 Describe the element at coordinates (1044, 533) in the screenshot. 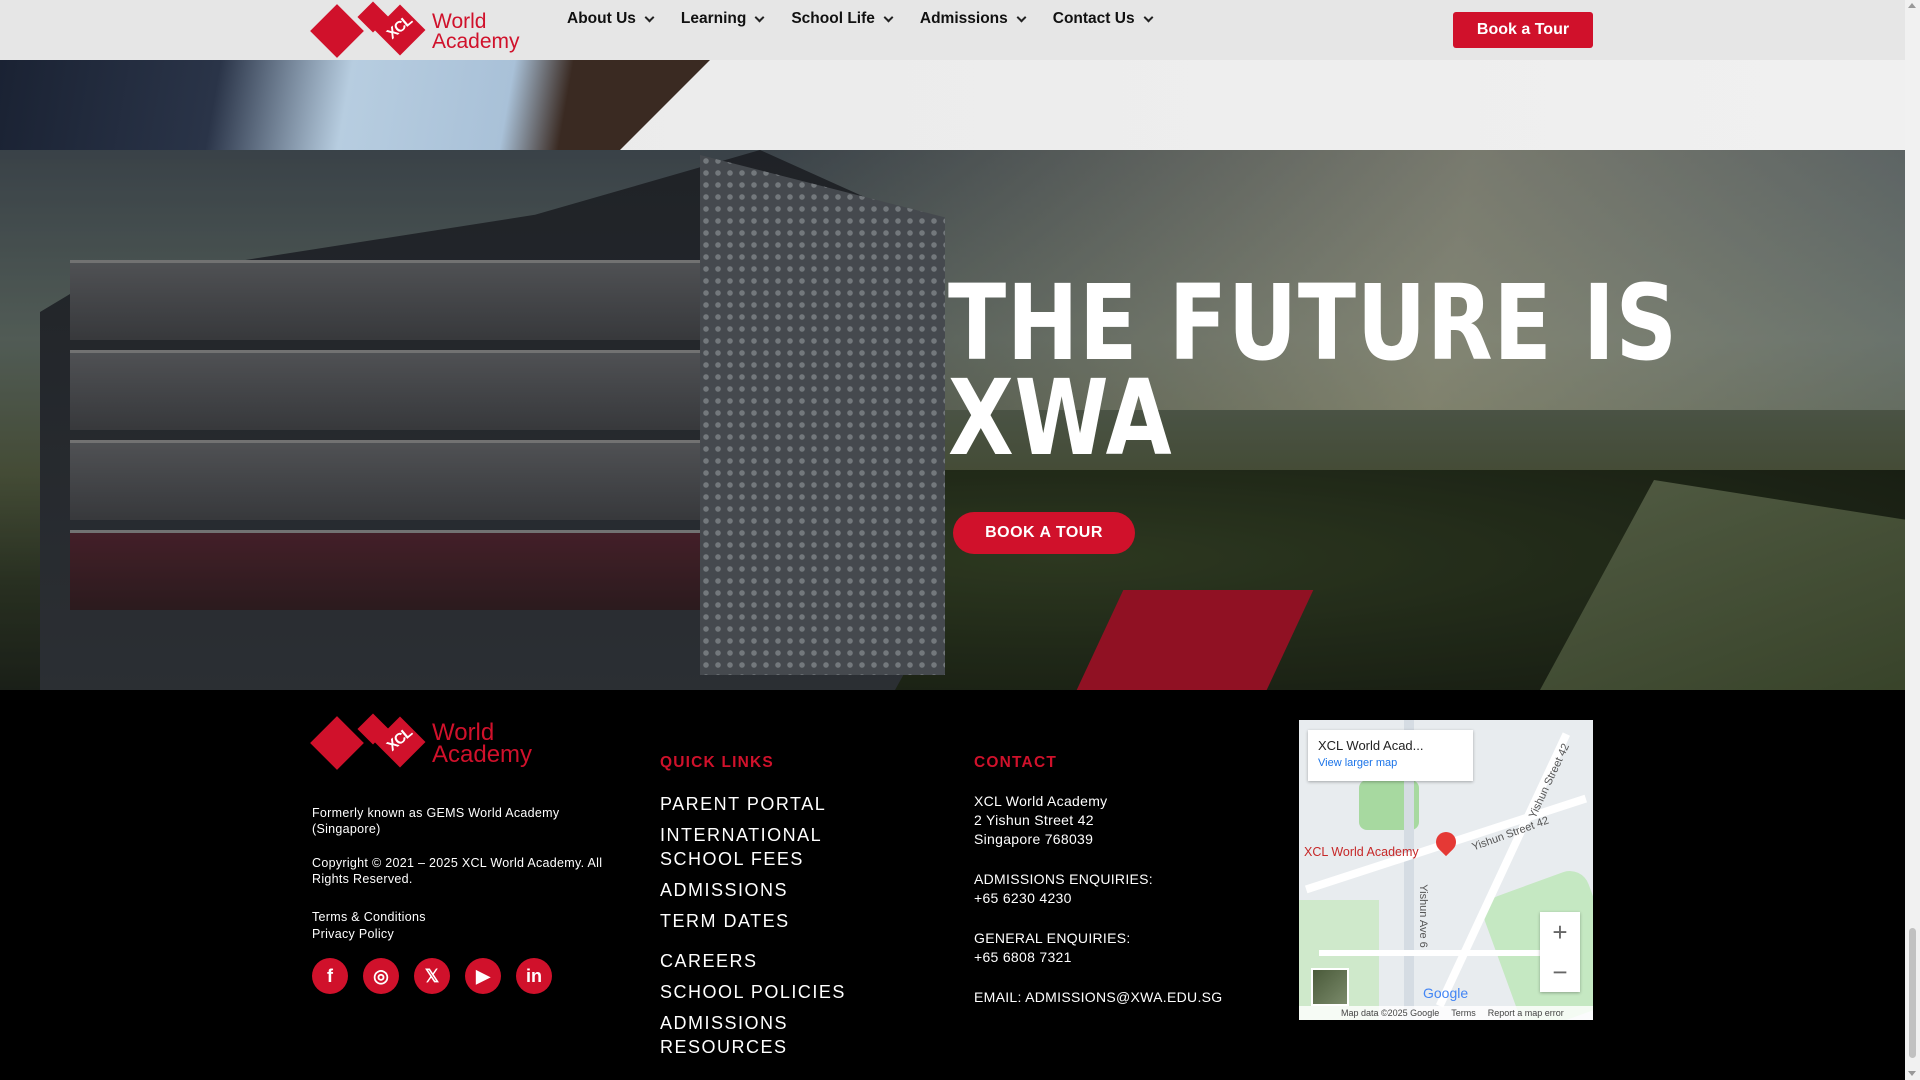

I see `hero-book-tour-button: BOOK A TOUR` at that location.